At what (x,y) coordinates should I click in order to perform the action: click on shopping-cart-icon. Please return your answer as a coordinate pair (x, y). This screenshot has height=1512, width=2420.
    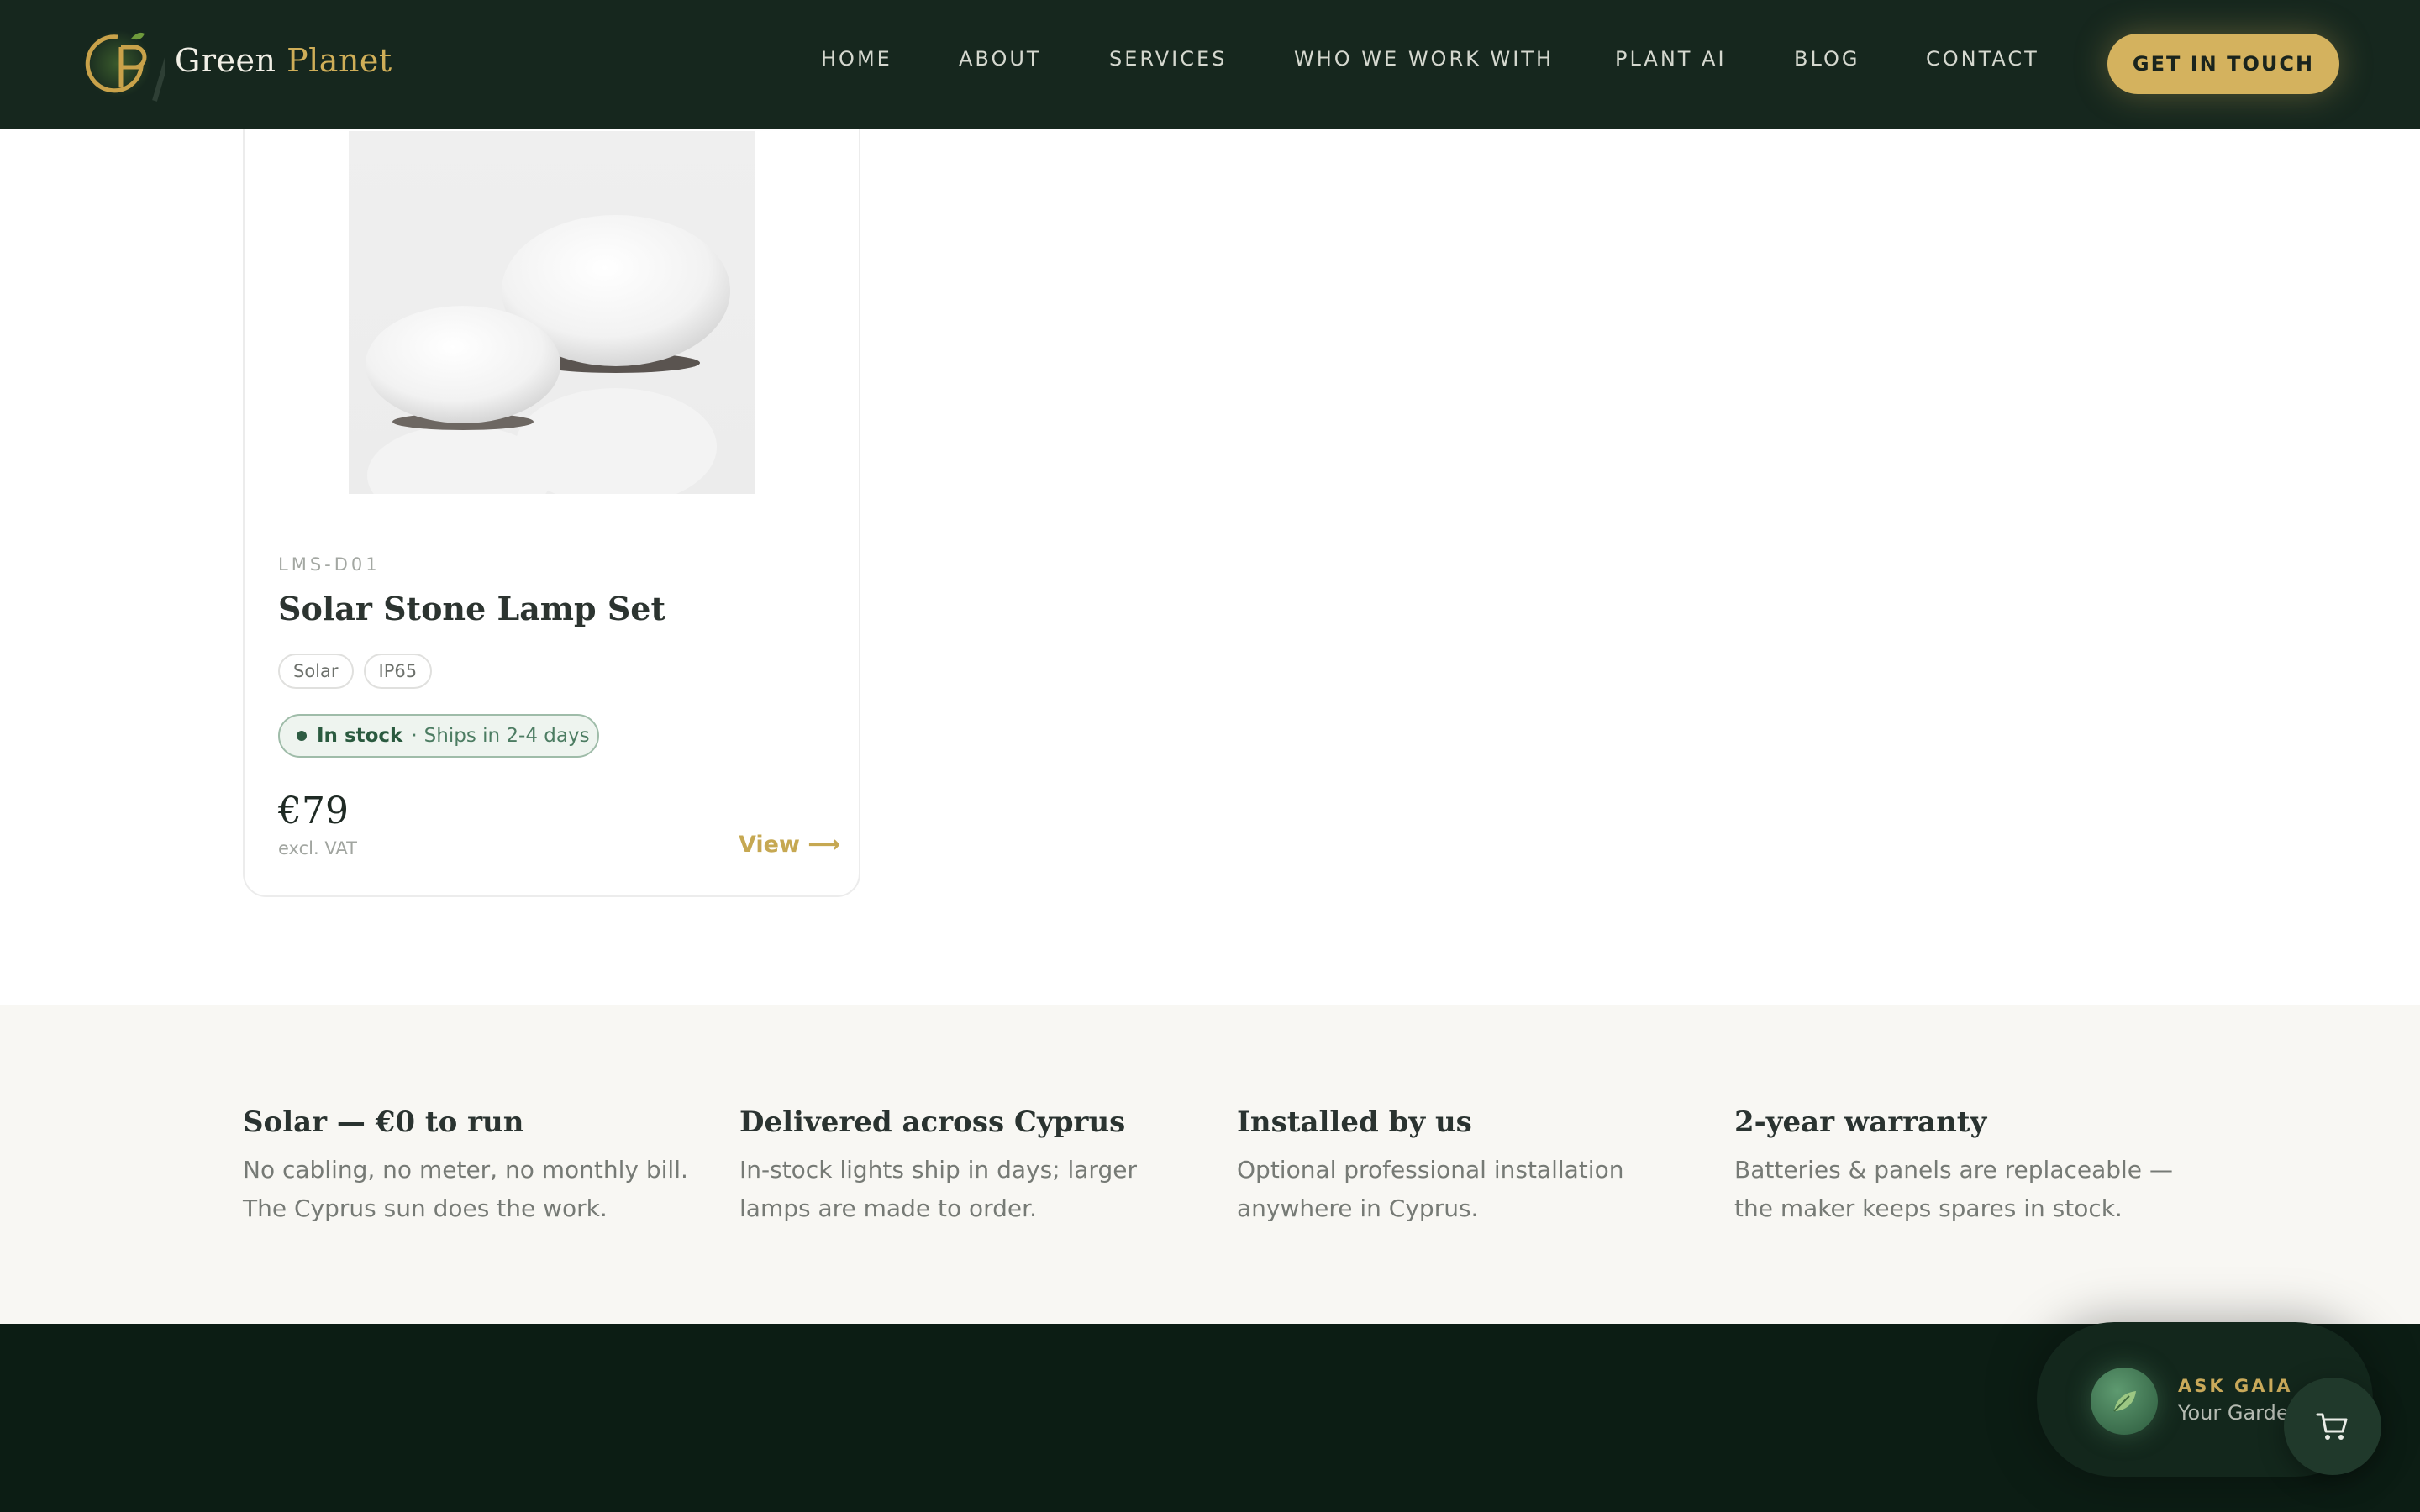
    Looking at the image, I should click on (2332, 1426).